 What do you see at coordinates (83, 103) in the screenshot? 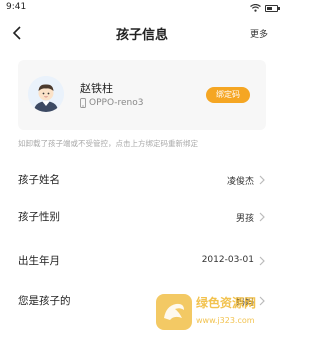
I see `phone-icon` at bounding box center [83, 103].